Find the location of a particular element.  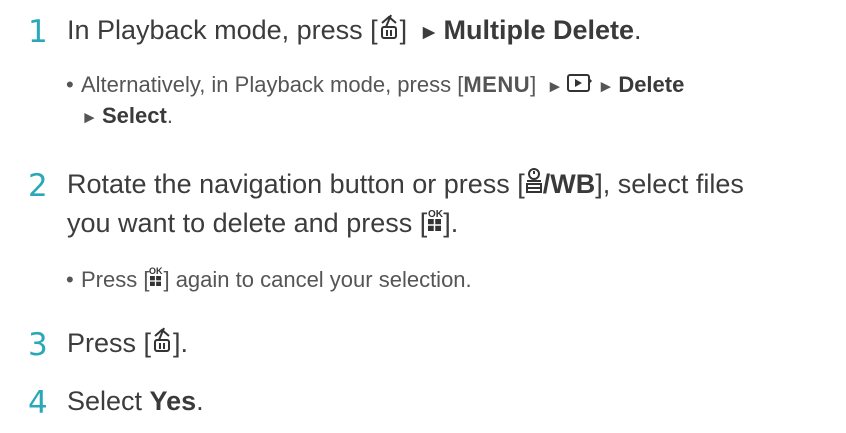

step-number: 3 is located at coordinates (38, 345).